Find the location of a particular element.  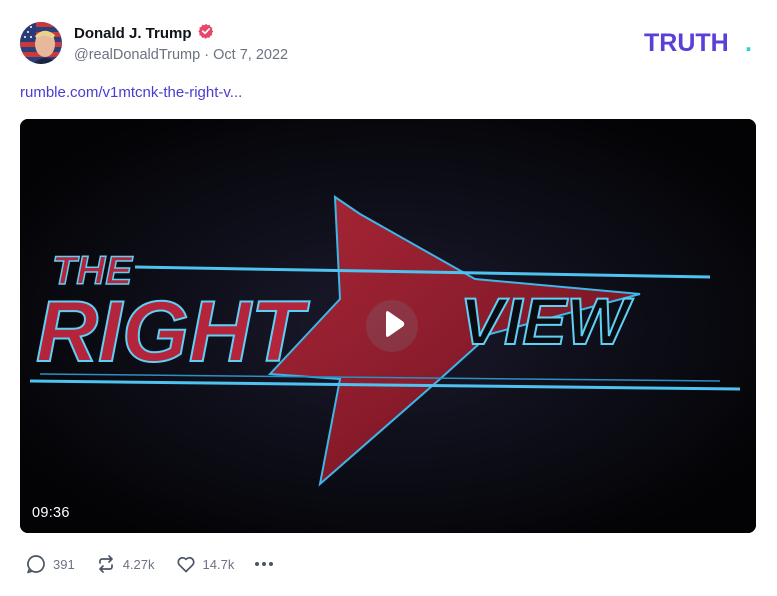

post-meta: @realDonaldTrump · Oct 7, 2022 is located at coordinates (181, 55).